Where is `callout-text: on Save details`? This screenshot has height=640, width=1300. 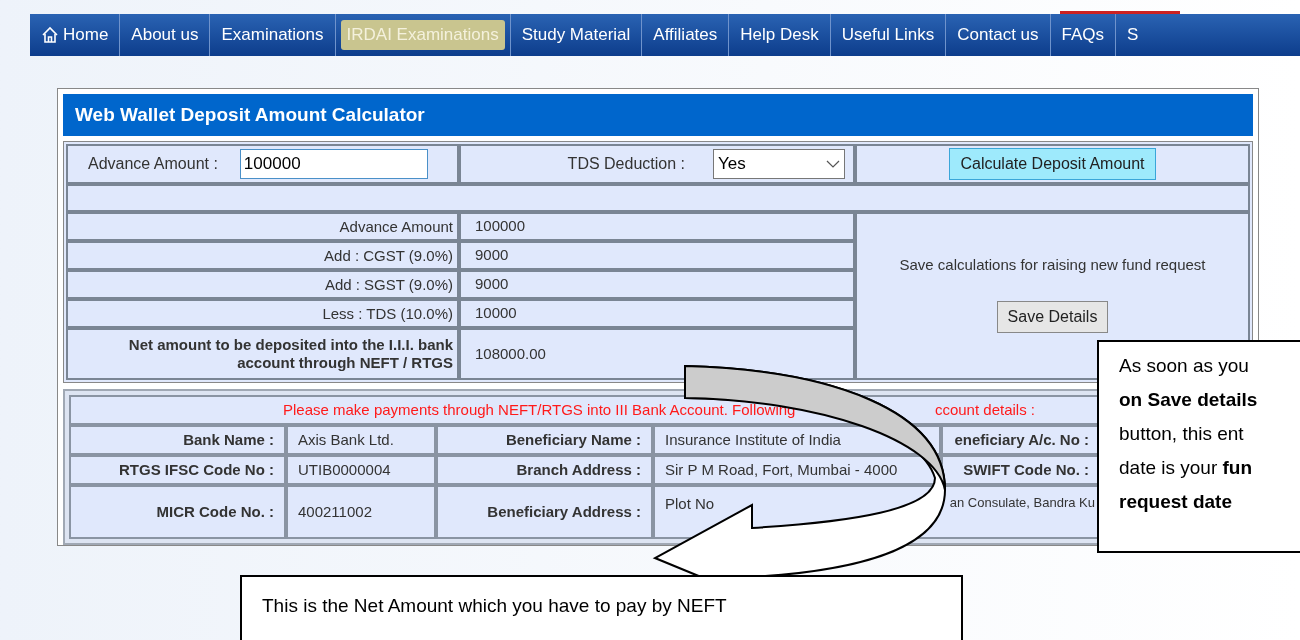 callout-text: on Save details is located at coordinates (1189, 400).